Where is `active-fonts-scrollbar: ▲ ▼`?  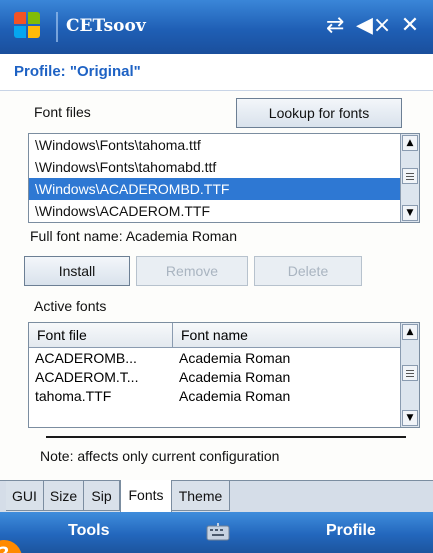 active-fonts-scrollbar: ▲ ▼ is located at coordinates (409, 375).